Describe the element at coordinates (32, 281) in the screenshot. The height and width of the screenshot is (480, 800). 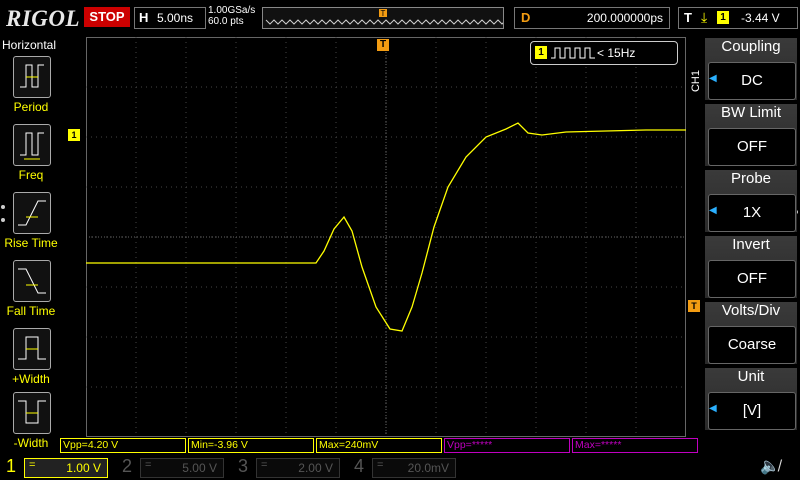
I see `fall-time-icon` at that location.